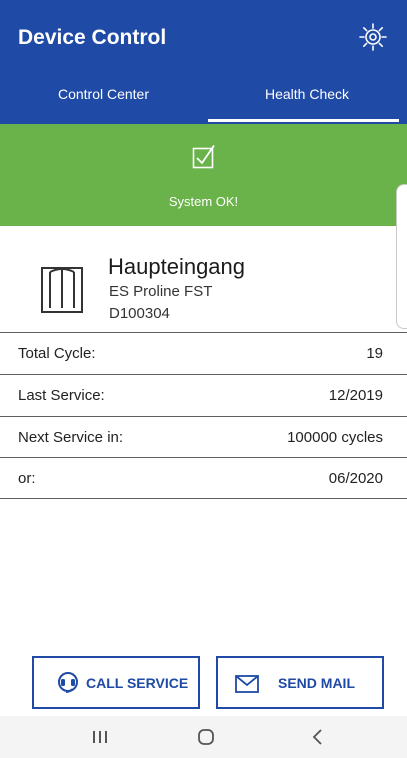 Image resolution: width=407 pixels, height=758 pixels. What do you see at coordinates (307, 97) in the screenshot?
I see `tab-health-check: Health Check` at bounding box center [307, 97].